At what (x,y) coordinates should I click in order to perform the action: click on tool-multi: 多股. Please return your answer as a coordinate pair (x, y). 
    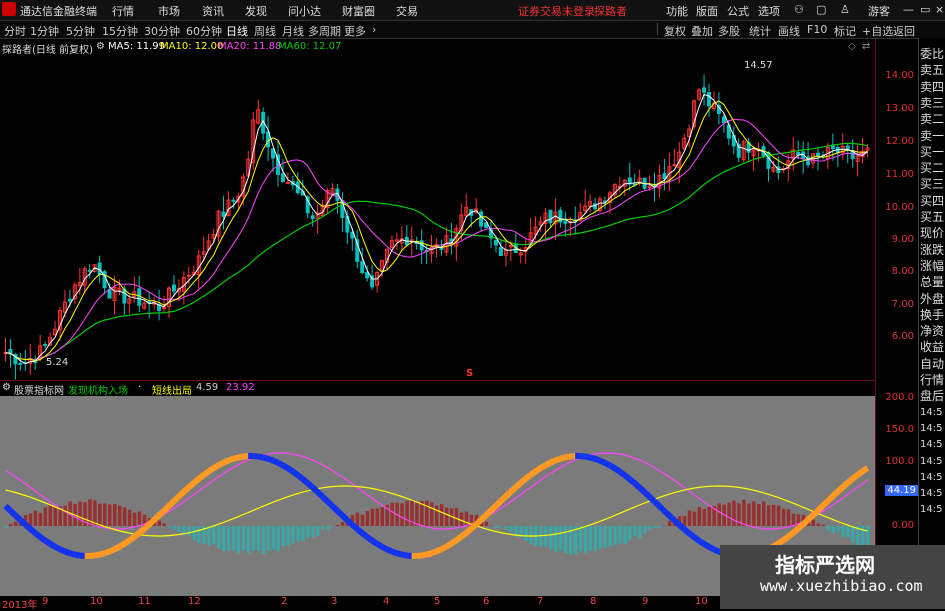
    Looking at the image, I should click on (729, 31).